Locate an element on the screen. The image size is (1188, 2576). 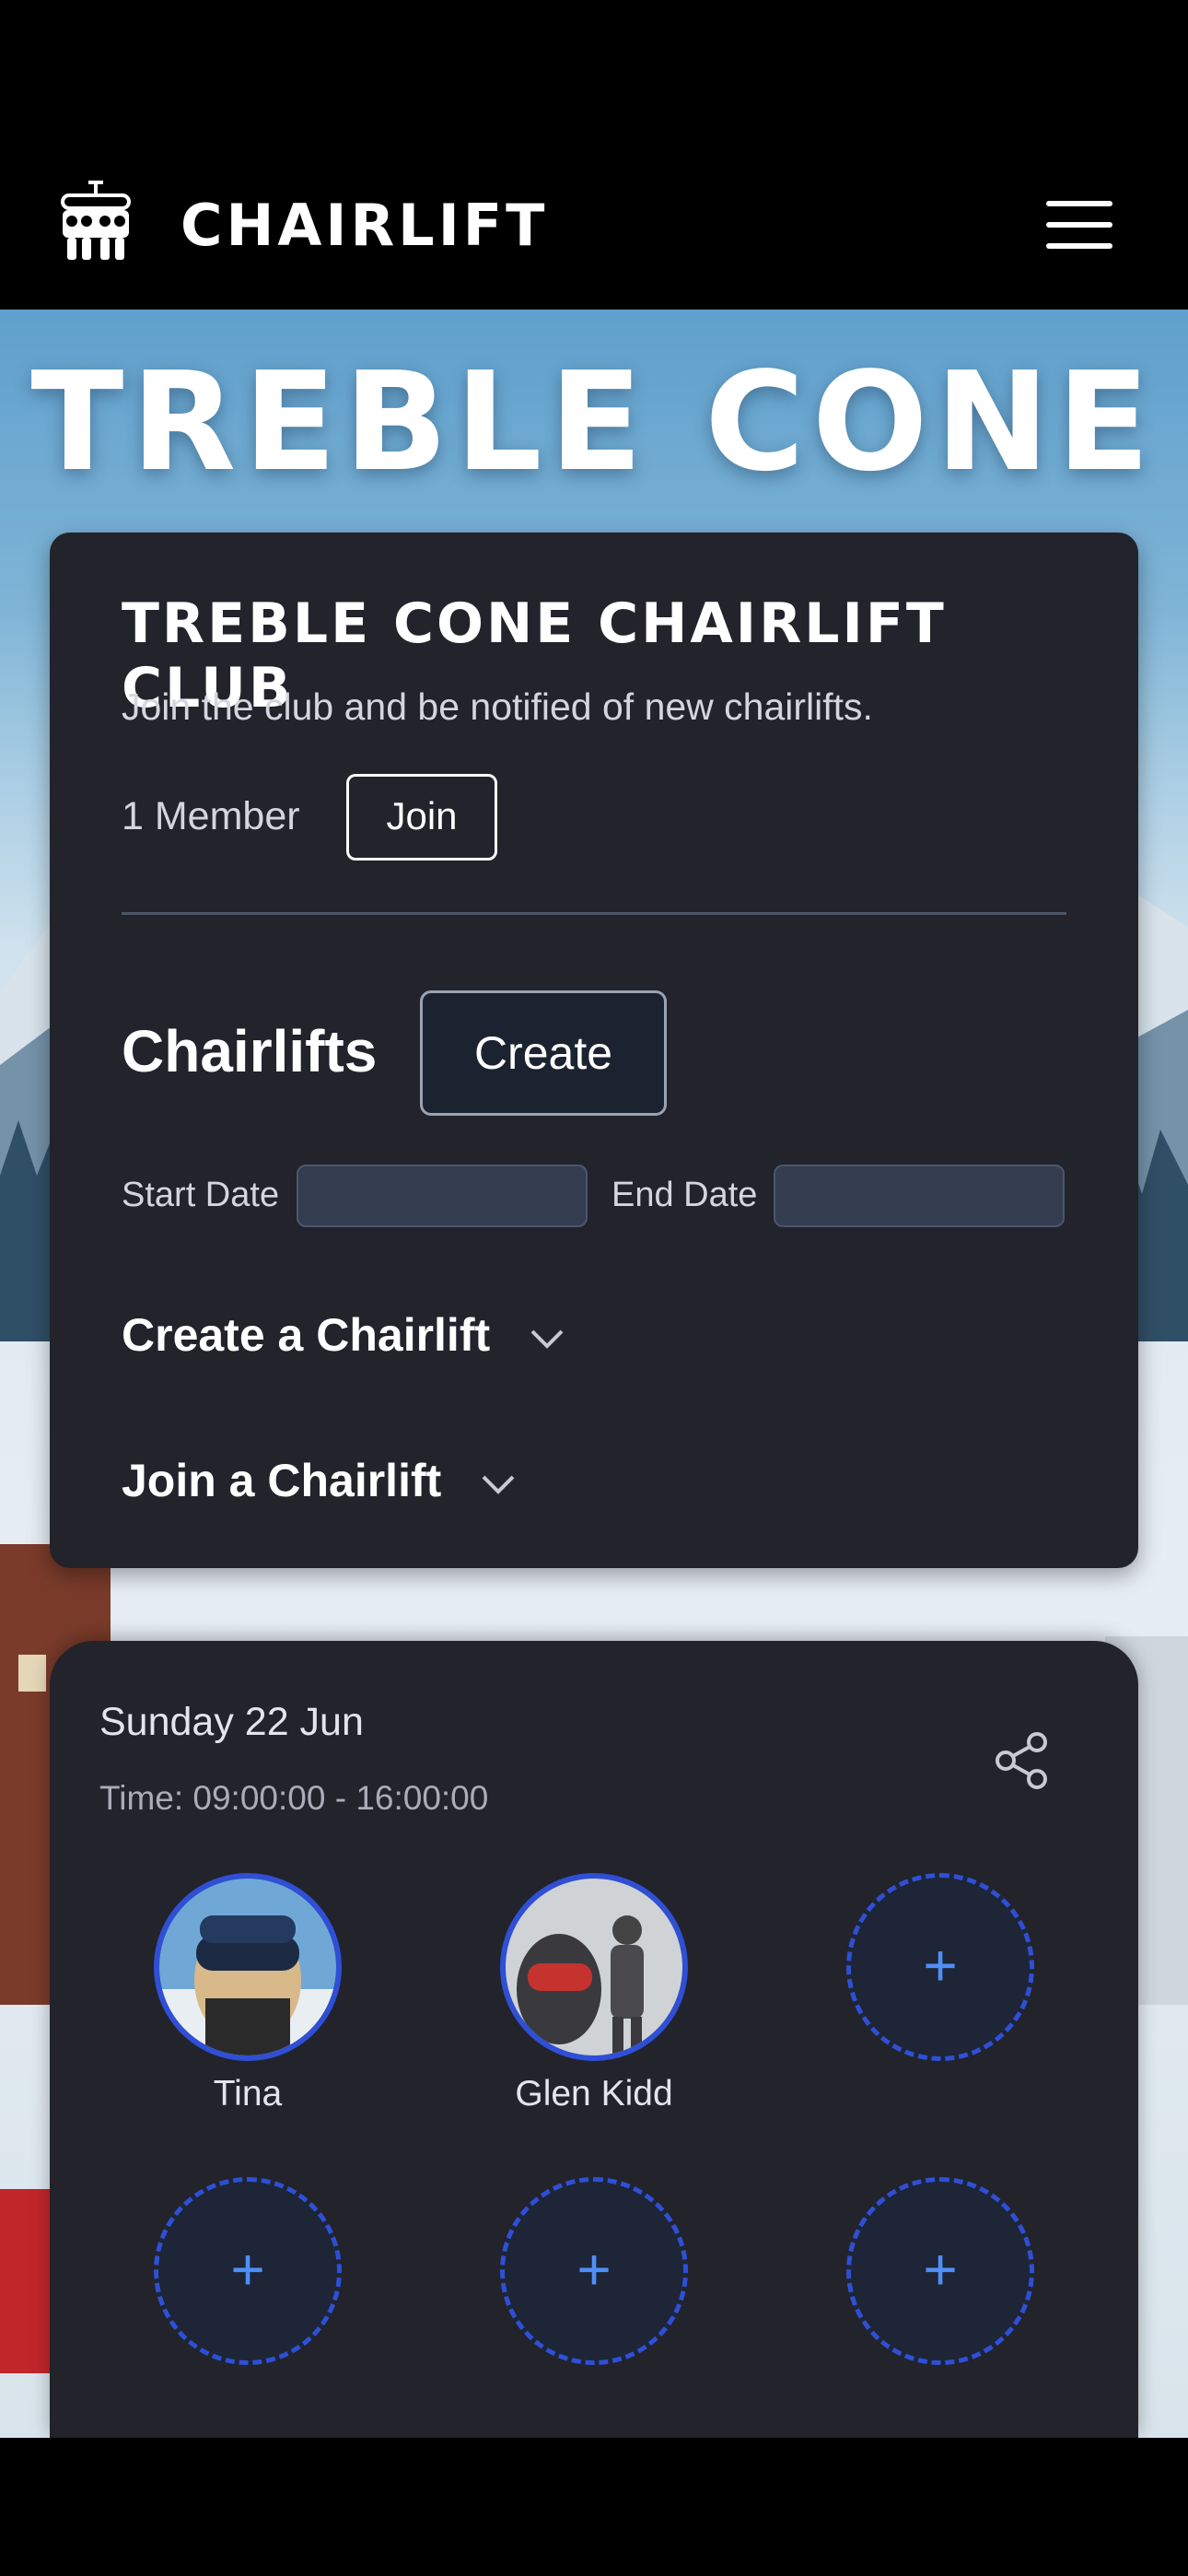
end-date-input is located at coordinates (920, 1196).